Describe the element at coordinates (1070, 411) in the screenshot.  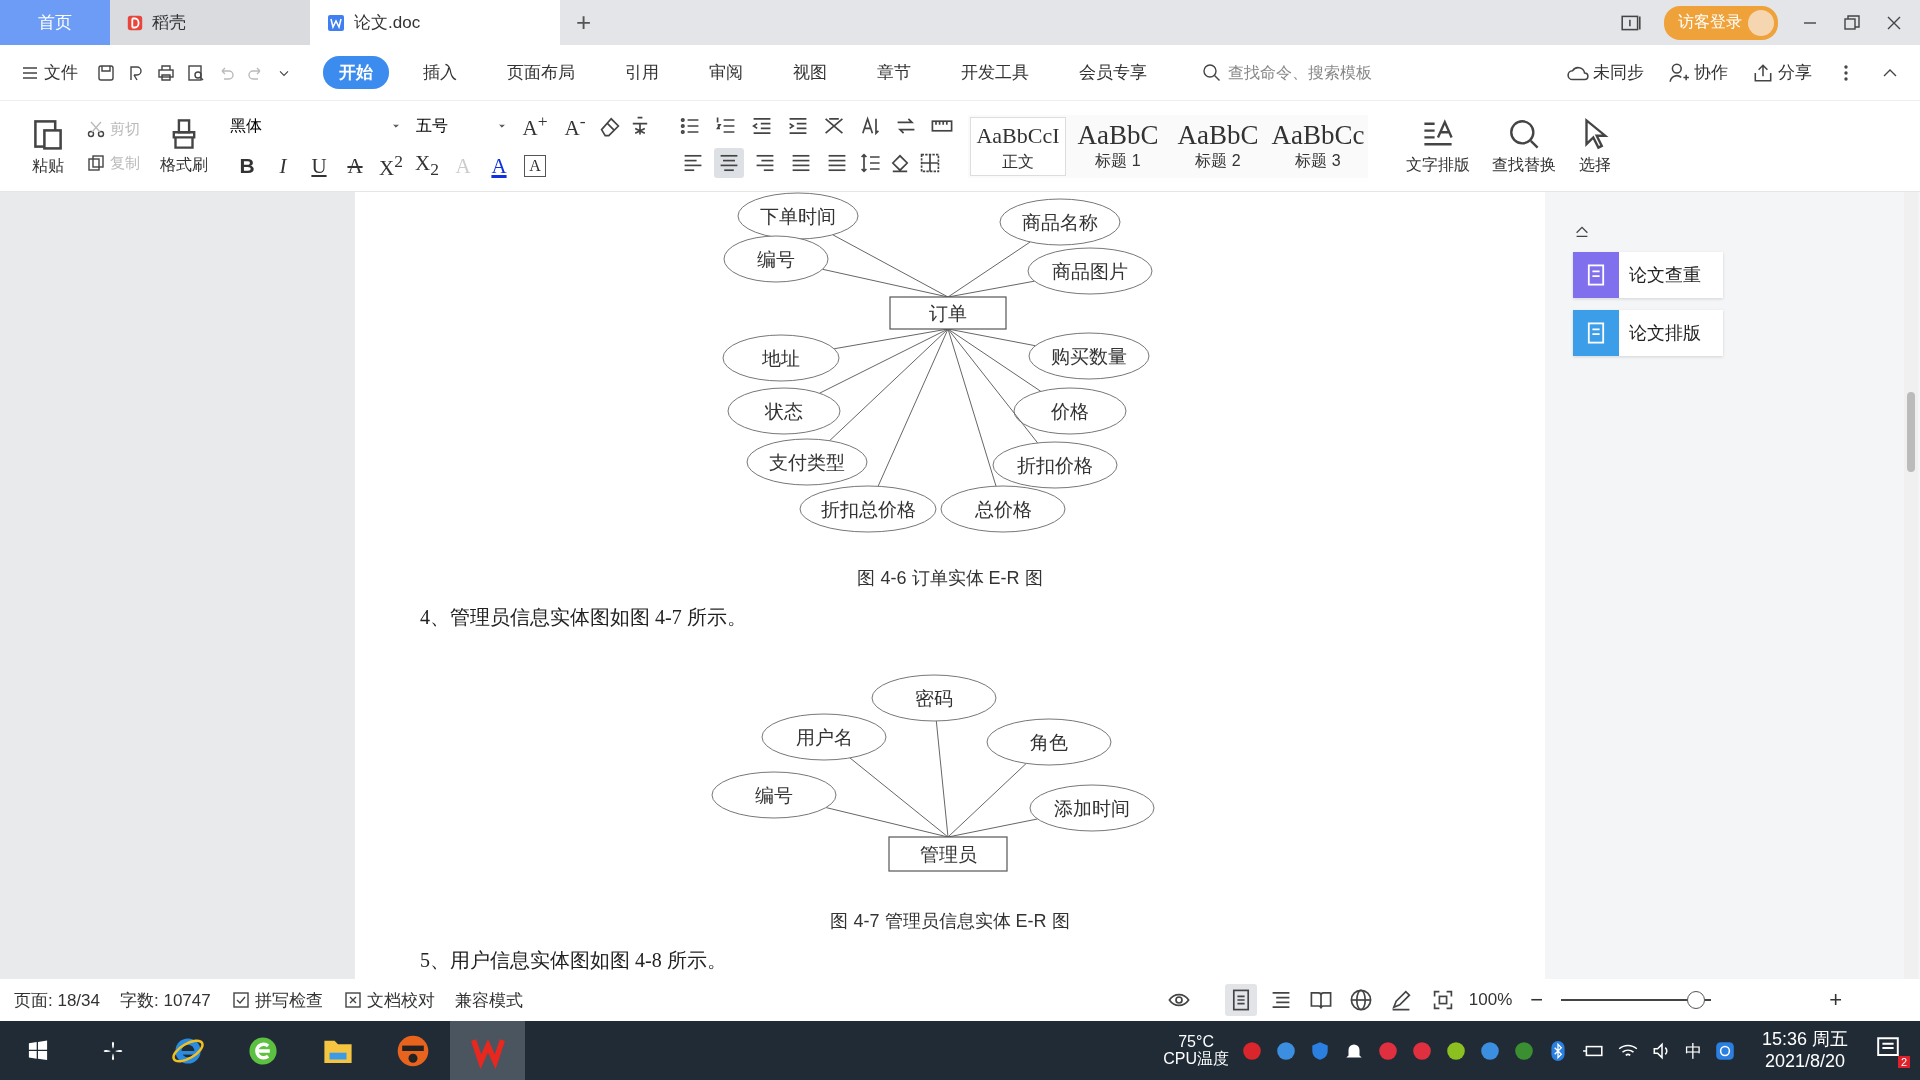
I see `attribute-label: 价格` at that location.